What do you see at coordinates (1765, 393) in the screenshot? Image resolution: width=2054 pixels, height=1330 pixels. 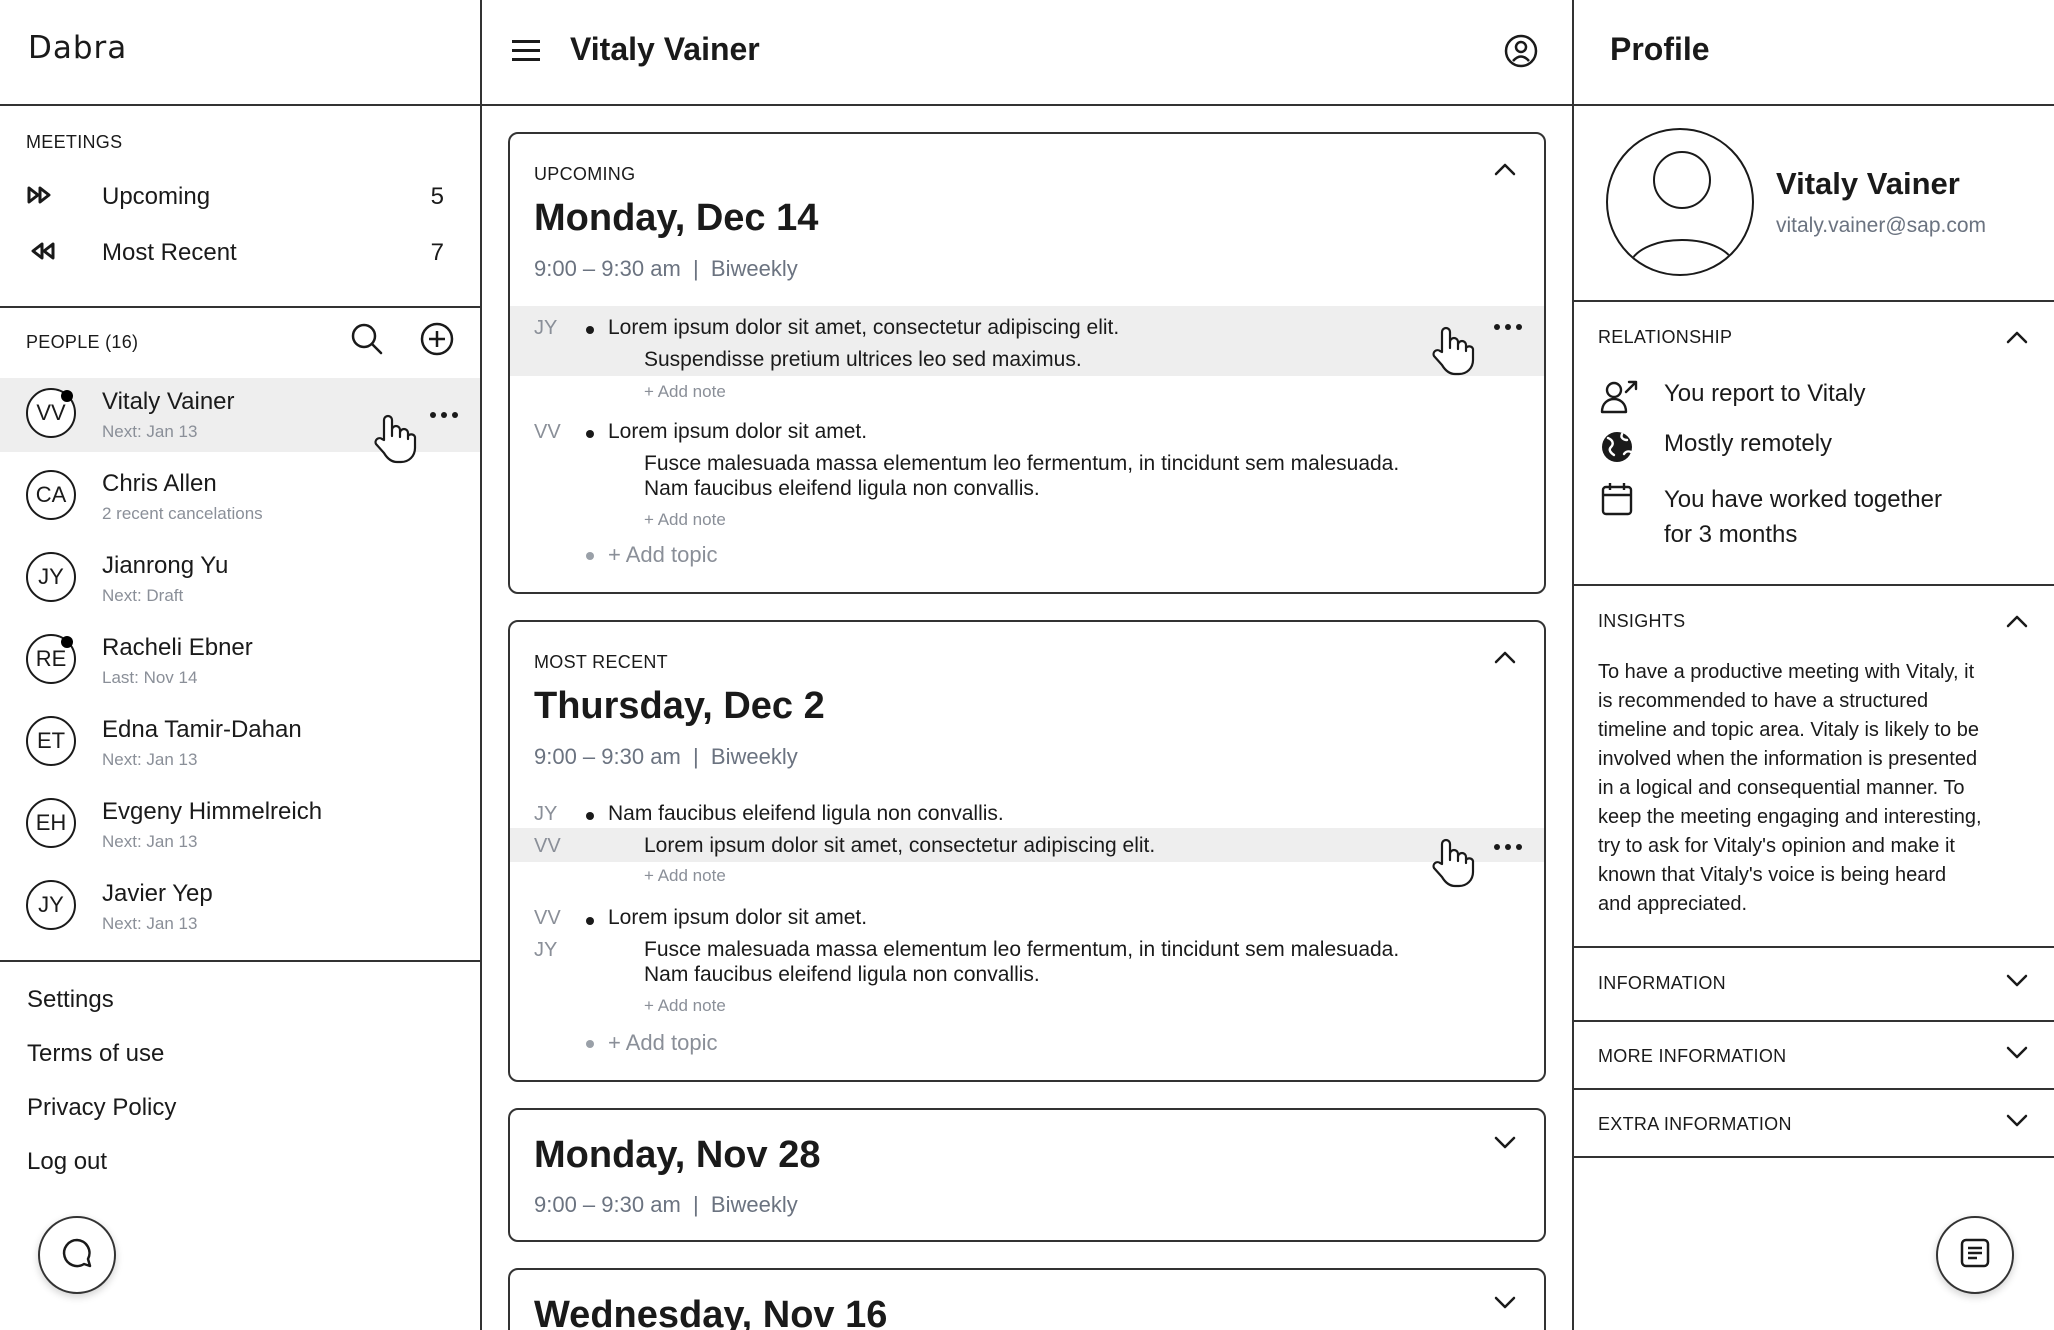 I see `relationship-text: You report to Vitaly` at bounding box center [1765, 393].